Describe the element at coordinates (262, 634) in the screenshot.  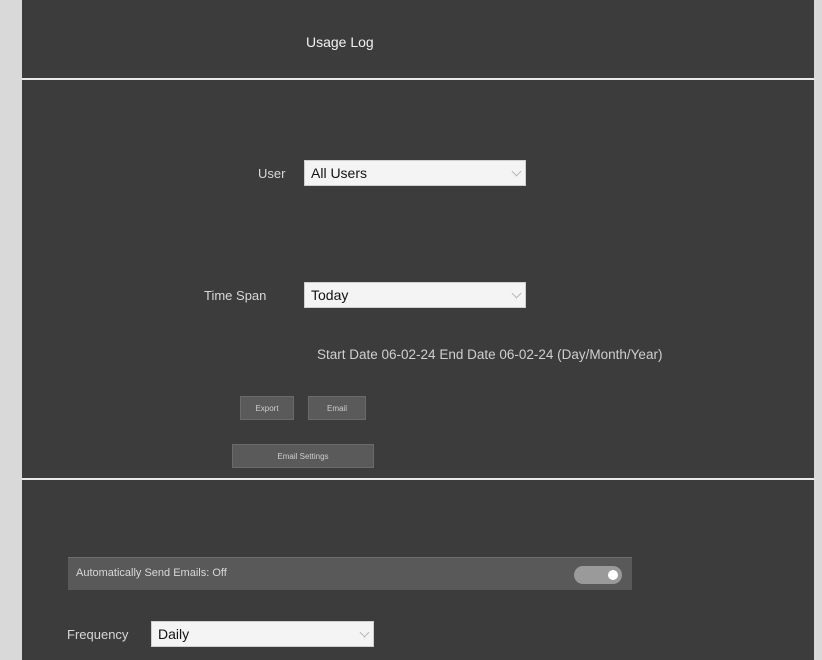
I see `frequency-select: Daily` at that location.